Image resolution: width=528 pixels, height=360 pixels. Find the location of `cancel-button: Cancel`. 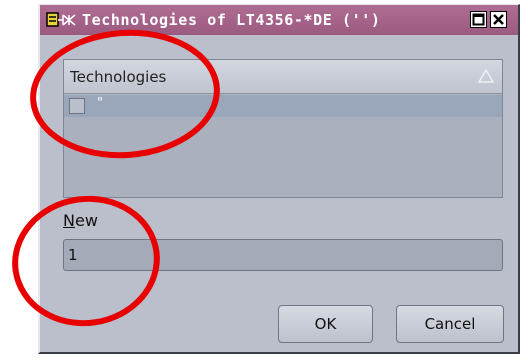

cancel-button: Cancel is located at coordinates (450, 324).